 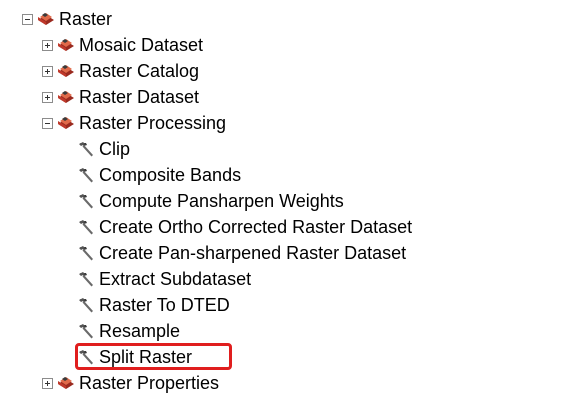 What do you see at coordinates (146, 357) in the screenshot?
I see `tool-label: Split Raster` at bounding box center [146, 357].